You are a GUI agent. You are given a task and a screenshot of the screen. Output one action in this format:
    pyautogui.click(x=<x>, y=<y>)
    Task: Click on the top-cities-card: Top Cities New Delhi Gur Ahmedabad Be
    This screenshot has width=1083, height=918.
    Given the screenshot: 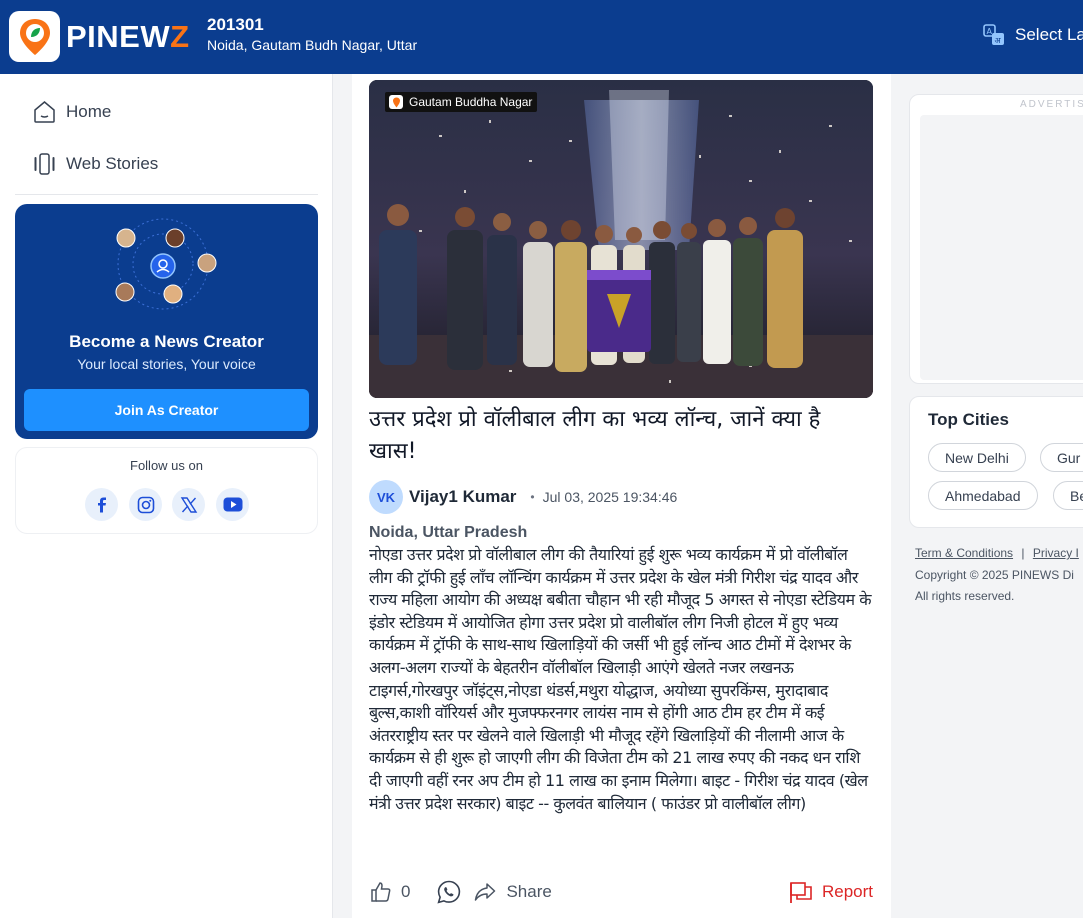 What is the action you would take?
    pyautogui.click(x=996, y=462)
    